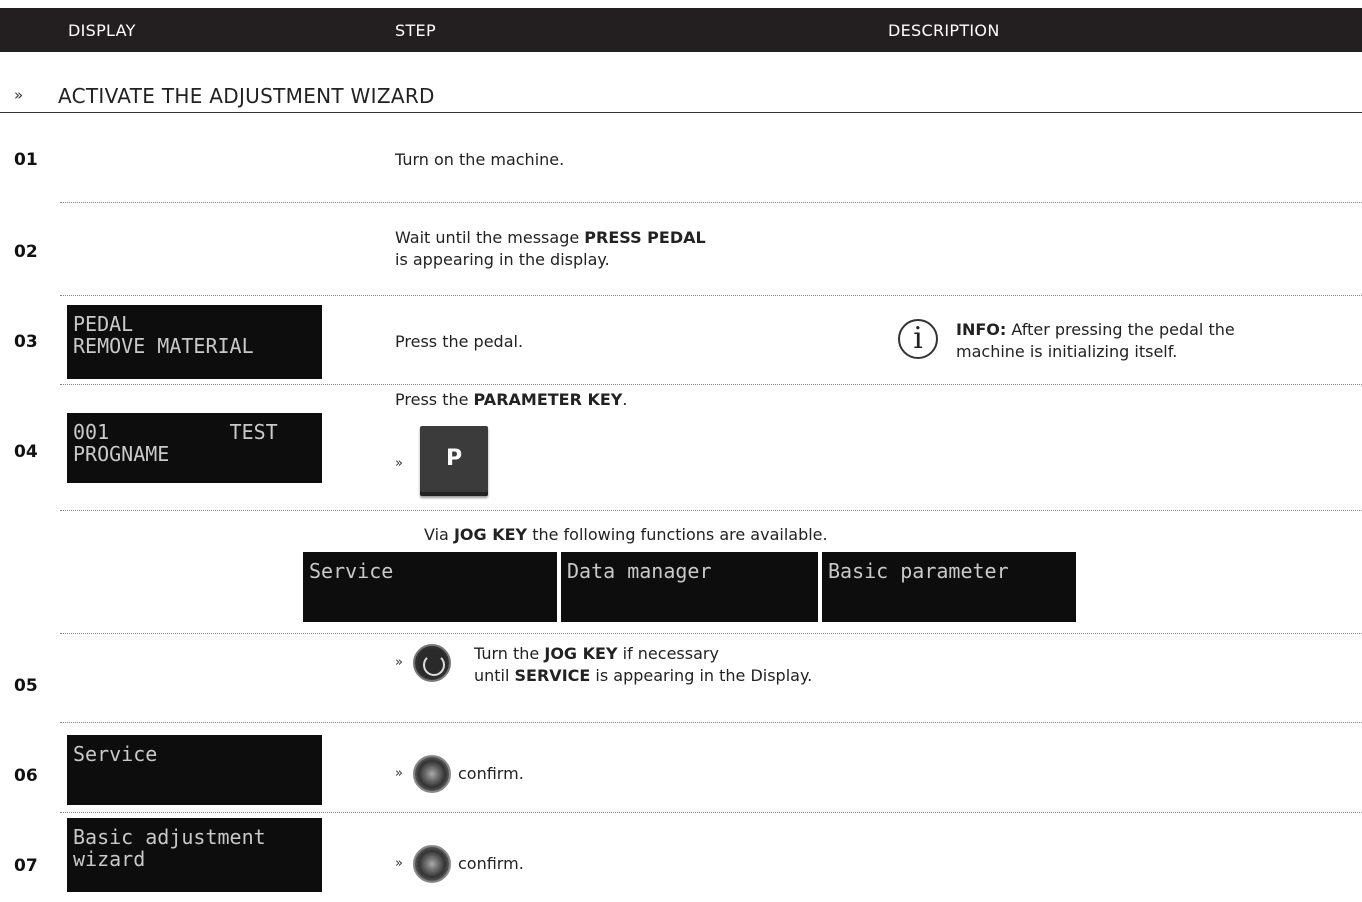 The height and width of the screenshot is (902, 1362). Describe the element at coordinates (918, 339) in the screenshot. I see `info-icon: i` at that location.